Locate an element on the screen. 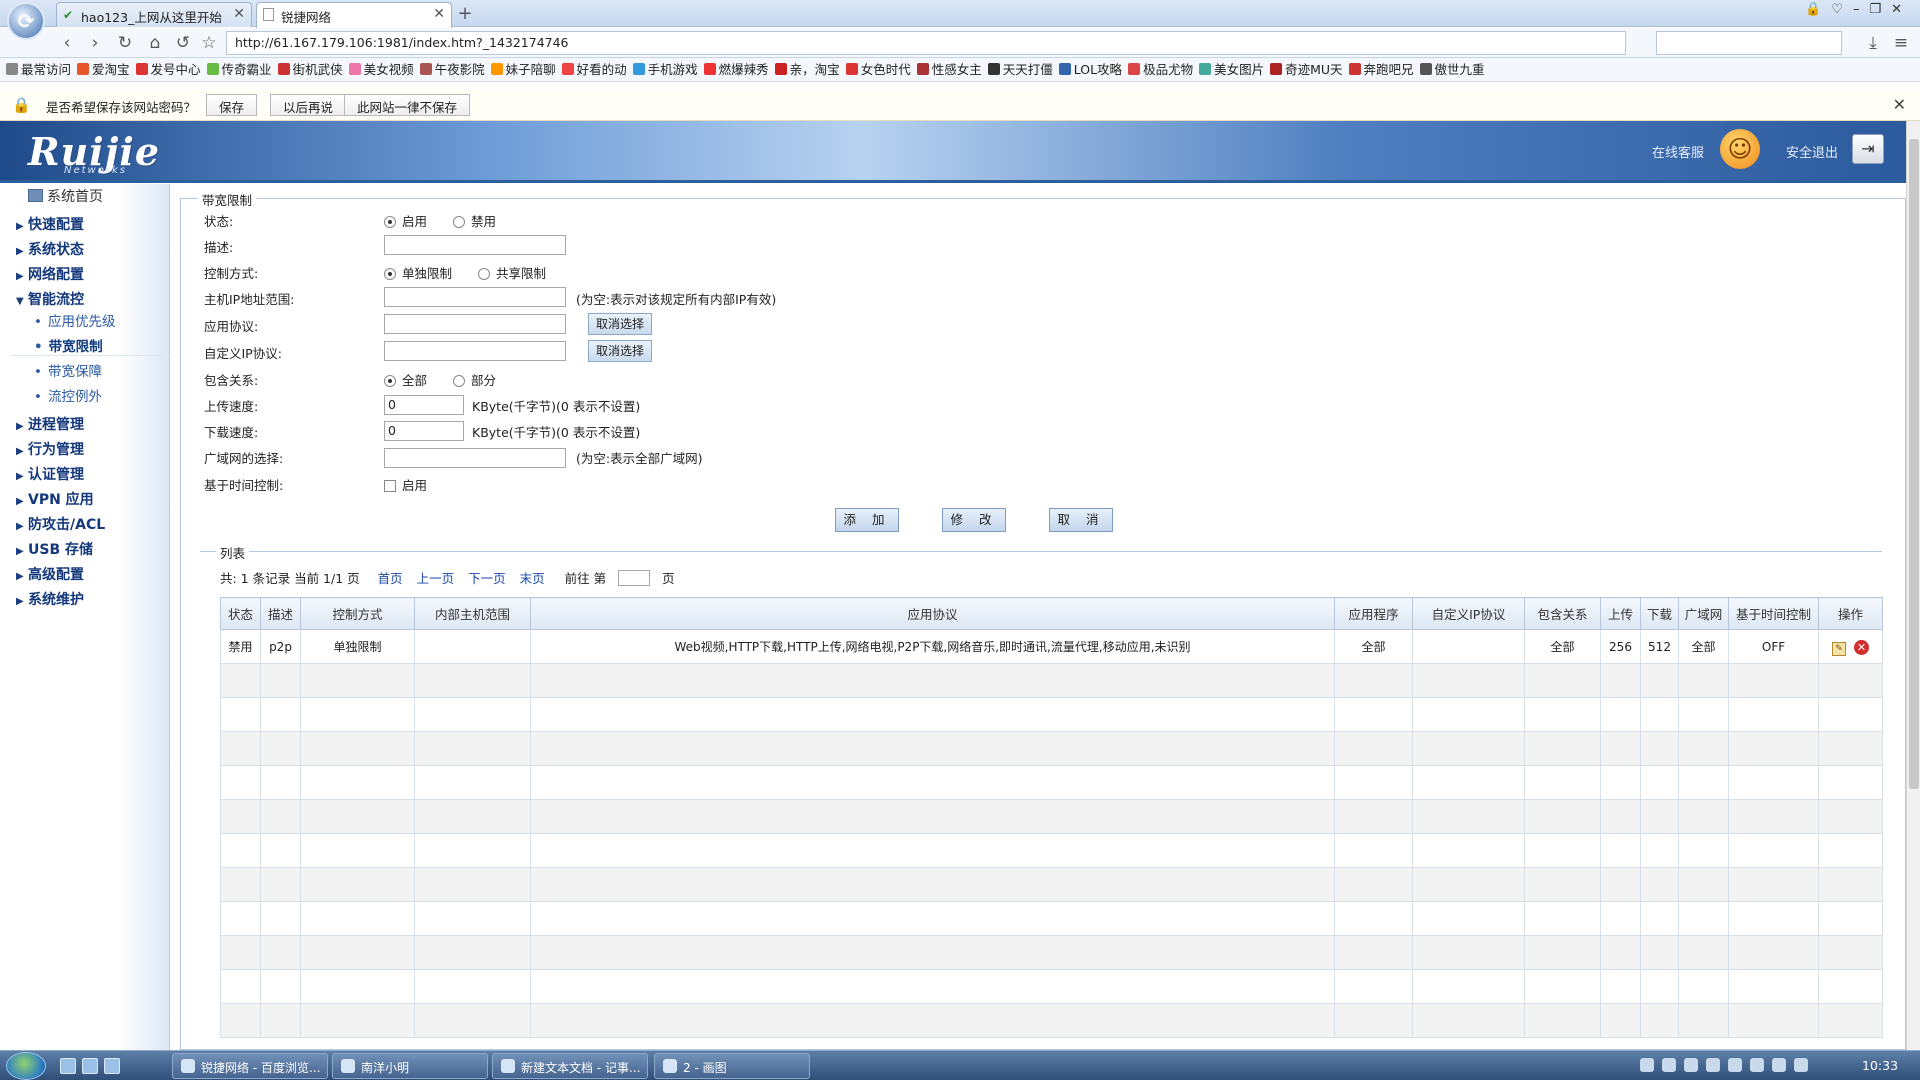 This screenshot has width=1920, height=1080. exit-icon: ⇥ is located at coordinates (1868, 149).